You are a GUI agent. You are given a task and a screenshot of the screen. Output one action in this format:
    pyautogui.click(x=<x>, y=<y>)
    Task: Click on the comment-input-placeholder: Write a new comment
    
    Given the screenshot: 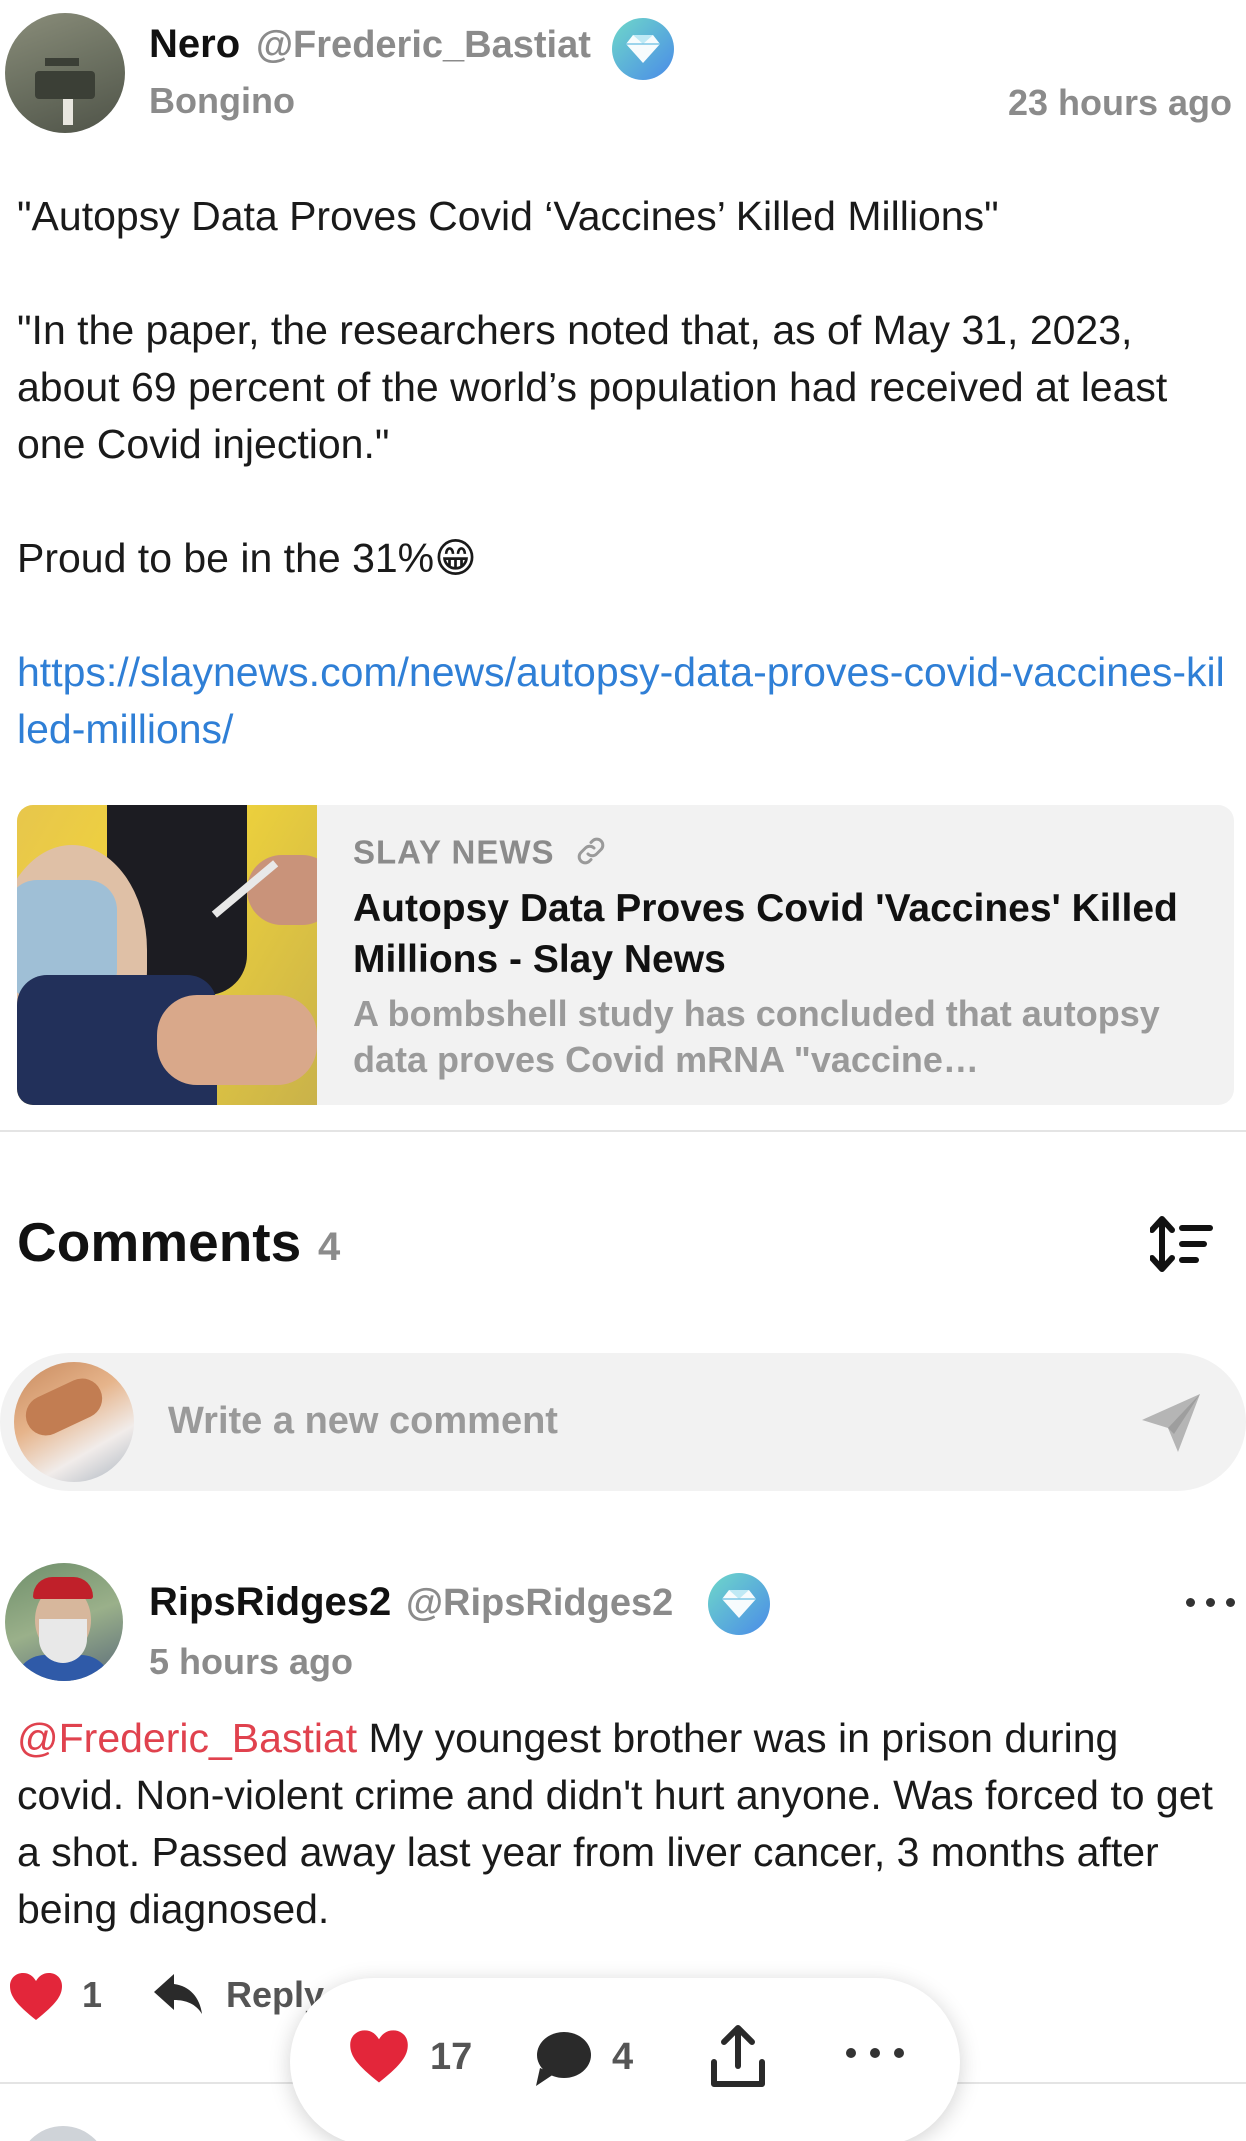 What is the action you would take?
    pyautogui.click(x=363, y=1421)
    